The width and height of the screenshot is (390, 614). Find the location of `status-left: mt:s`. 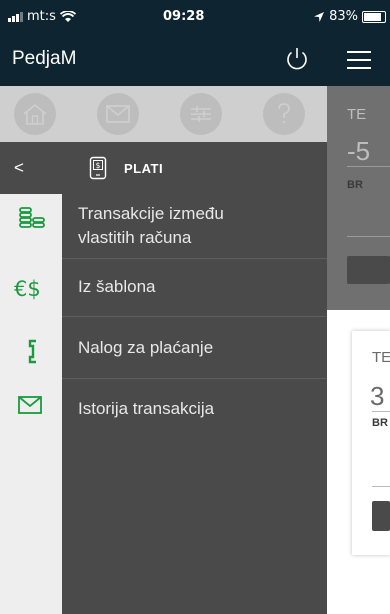

status-left: mt:s is located at coordinates (42, 16).